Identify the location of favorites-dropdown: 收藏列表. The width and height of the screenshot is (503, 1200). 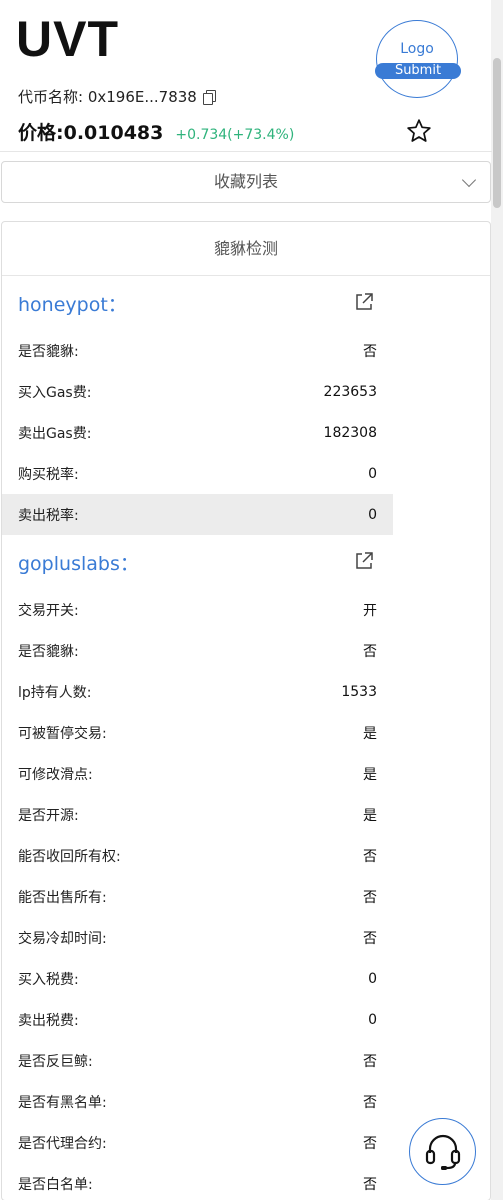
(246, 182).